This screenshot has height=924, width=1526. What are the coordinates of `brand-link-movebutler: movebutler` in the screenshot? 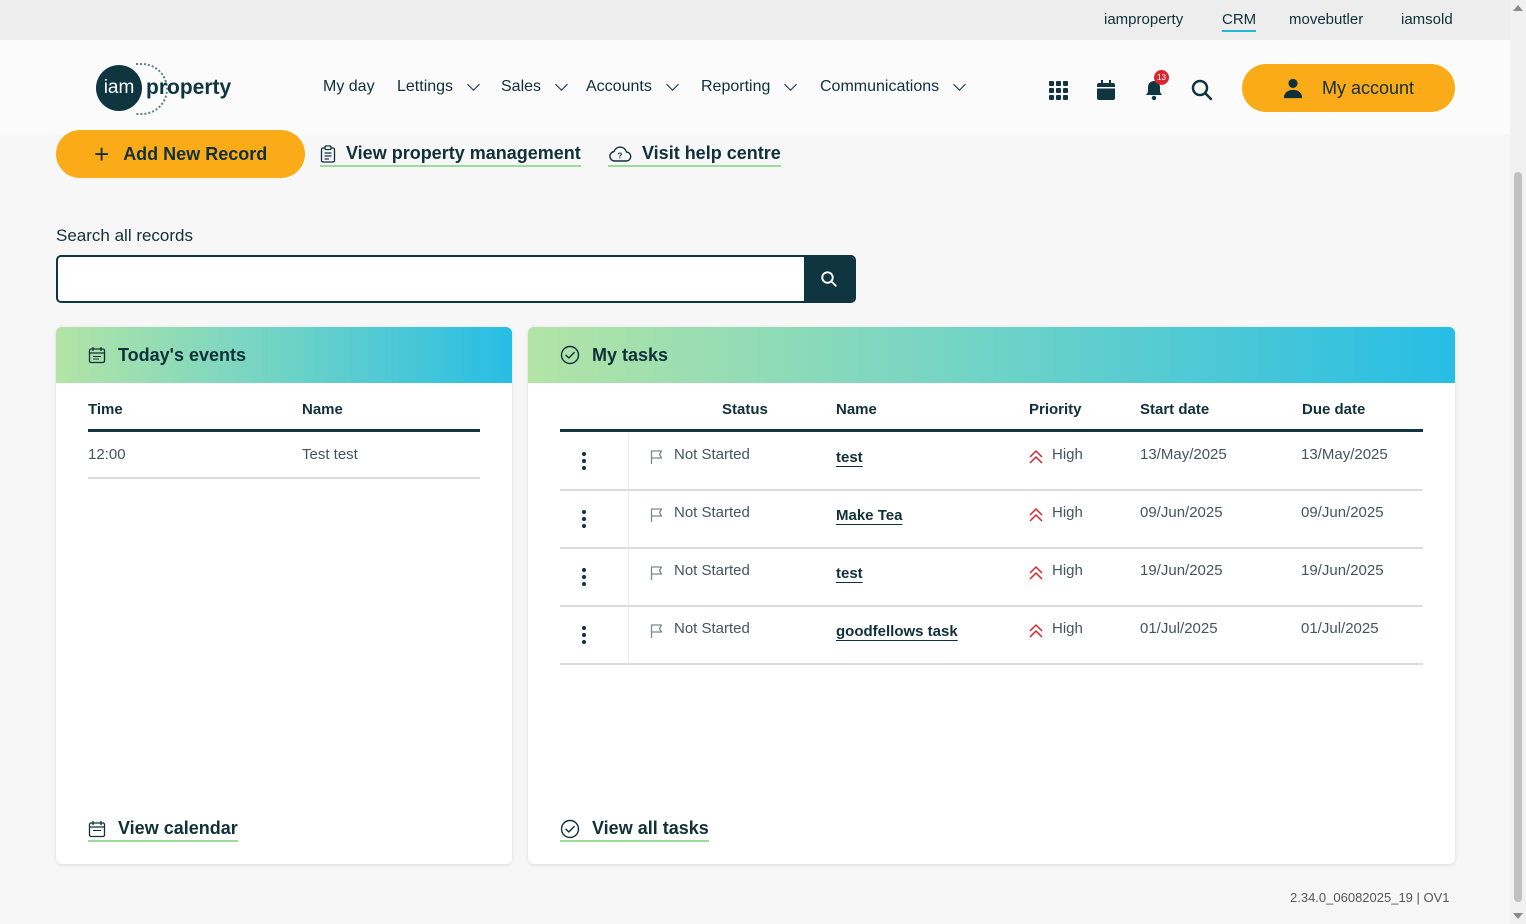 It's located at (1326, 19).